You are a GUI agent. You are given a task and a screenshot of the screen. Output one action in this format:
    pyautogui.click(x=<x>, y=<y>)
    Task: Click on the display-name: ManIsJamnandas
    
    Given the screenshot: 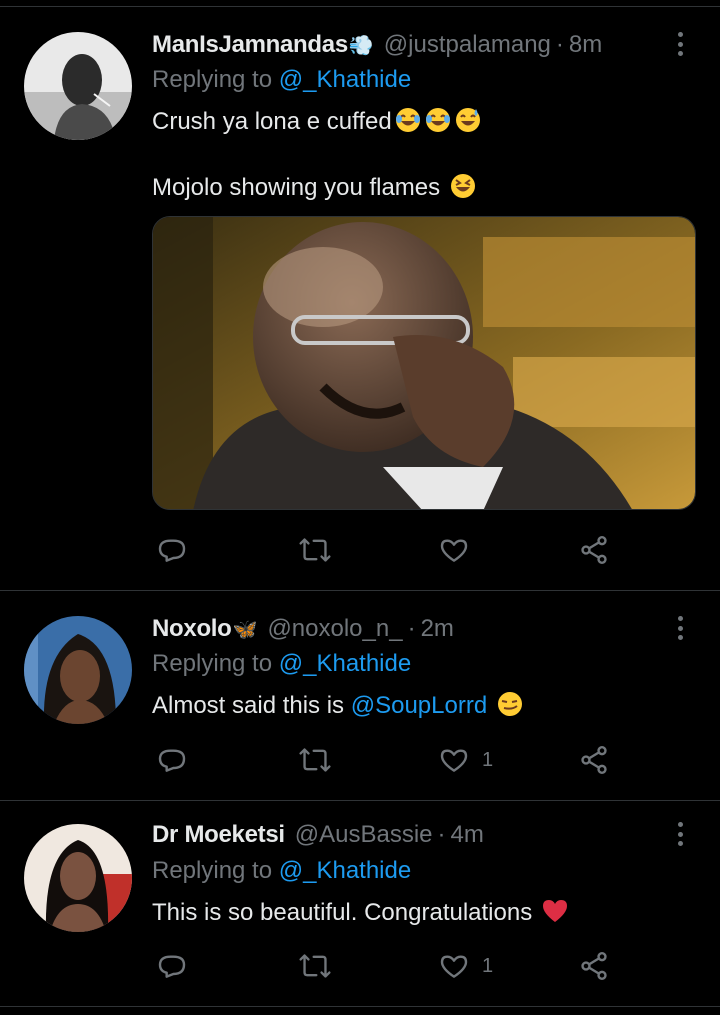 What is the action you would take?
    pyautogui.click(x=250, y=45)
    